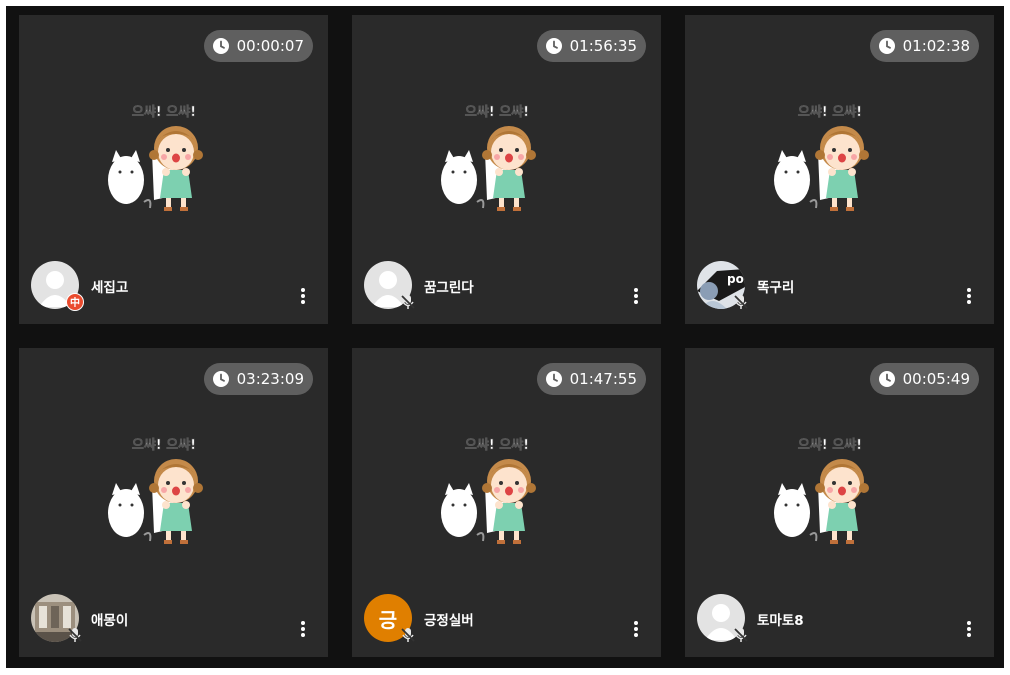 The image size is (1010, 675). Describe the element at coordinates (505, 671) in the screenshot. I see `toolbar-edge` at that location.